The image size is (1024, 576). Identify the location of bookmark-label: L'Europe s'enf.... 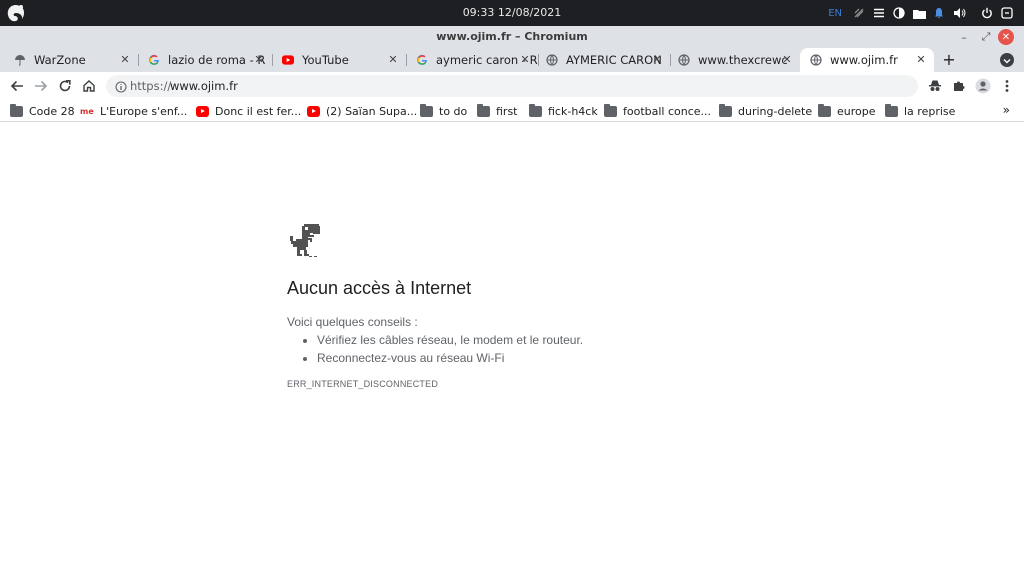
(144, 111).